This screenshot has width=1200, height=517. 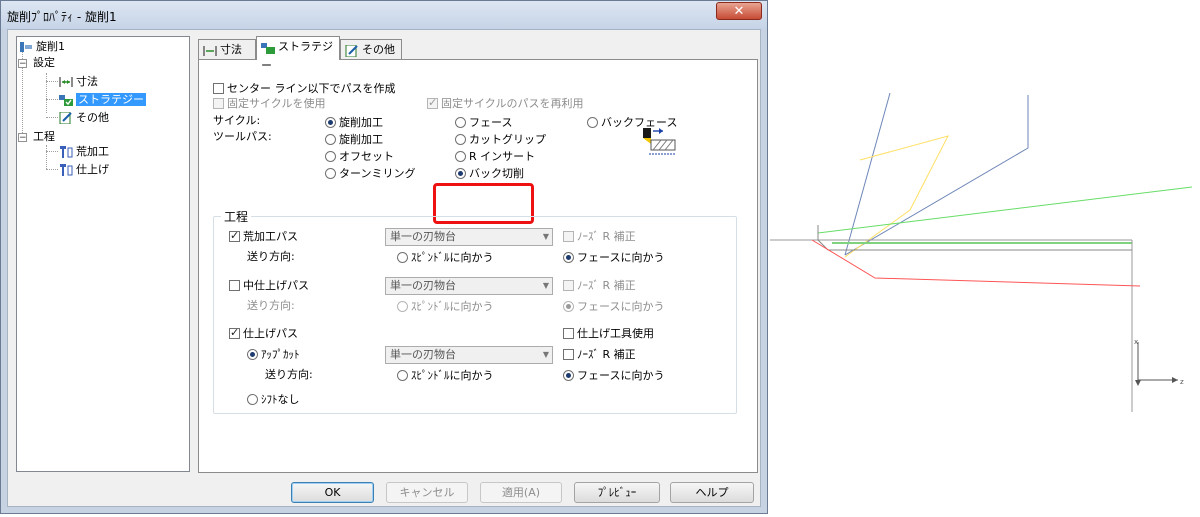 I want to click on help-button: ヘルプ, so click(x=712, y=492).